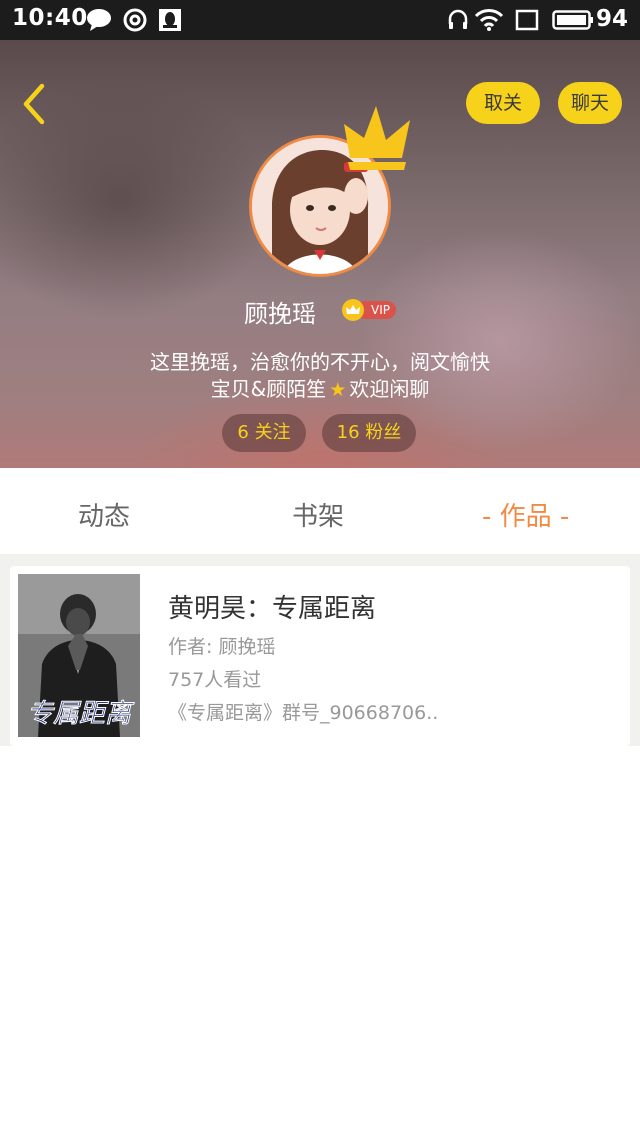 The width and height of the screenshot is (640, 1138). Describe the element at coordinates (369, 433) in the screenshot. I see `fans-count-button: 16 粉丝` at that location.